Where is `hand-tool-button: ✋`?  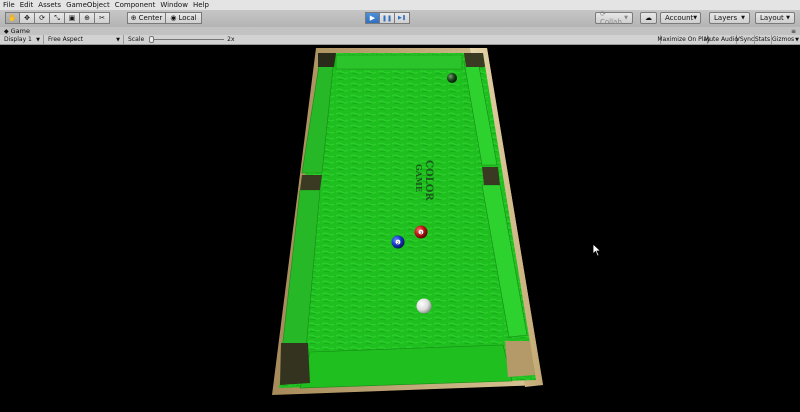
hand-tool-button: ✋ is located at coordinates (12, 18).